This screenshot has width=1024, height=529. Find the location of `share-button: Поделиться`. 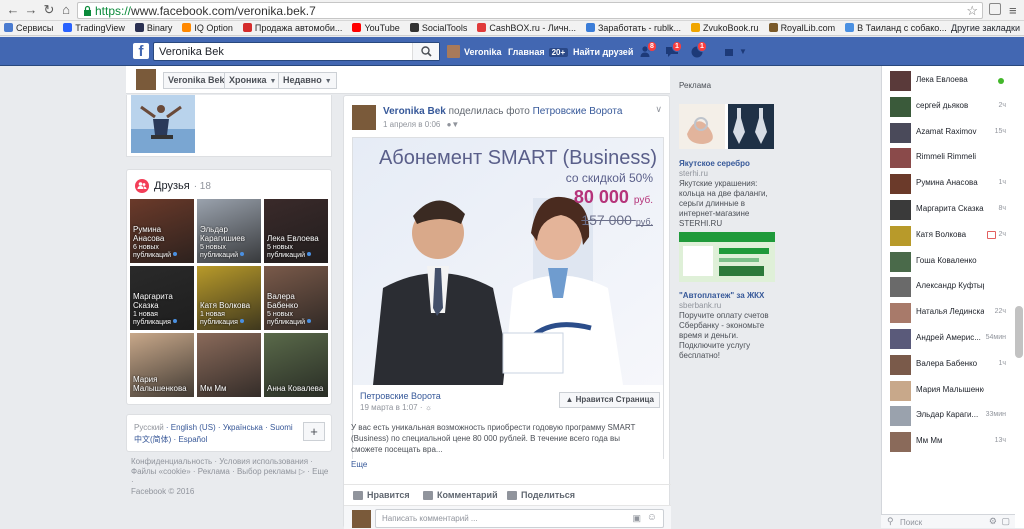

share-button: Поделиться is located at coordinates (541, 495).